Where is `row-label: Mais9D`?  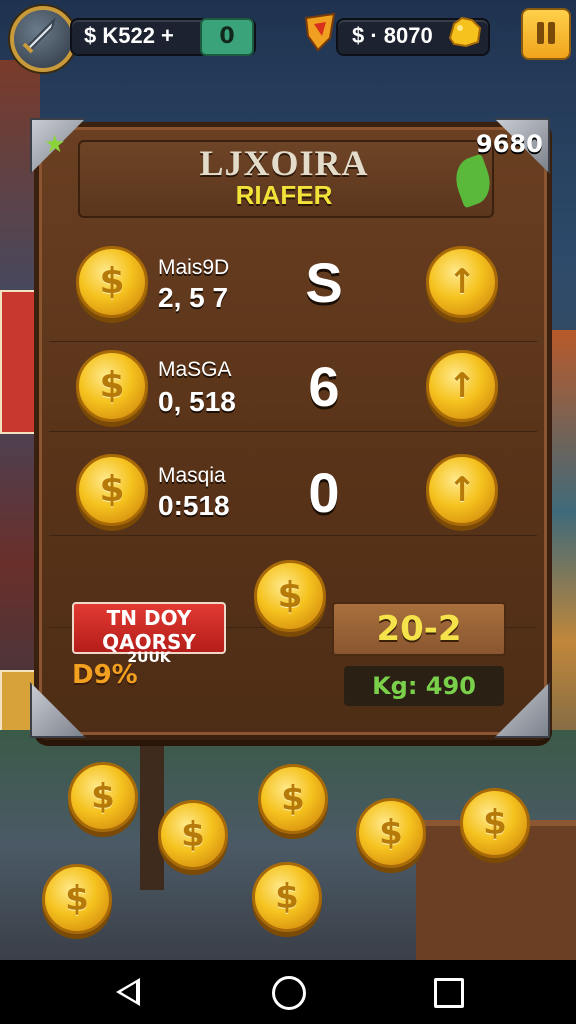
row-label: Mais9D is located at coordinates (194, 267).